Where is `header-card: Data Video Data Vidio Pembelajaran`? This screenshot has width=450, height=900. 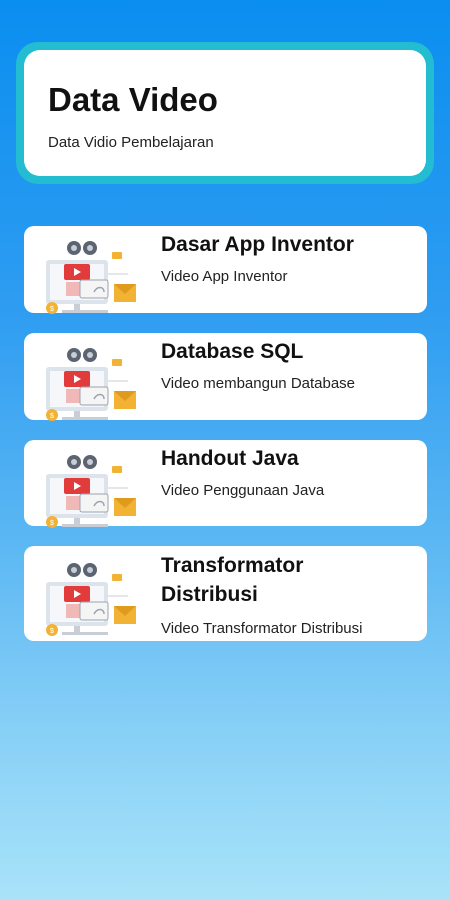
header-card: Data Video Data Vidio Pembelajaran is located at coordinates (225, 113).